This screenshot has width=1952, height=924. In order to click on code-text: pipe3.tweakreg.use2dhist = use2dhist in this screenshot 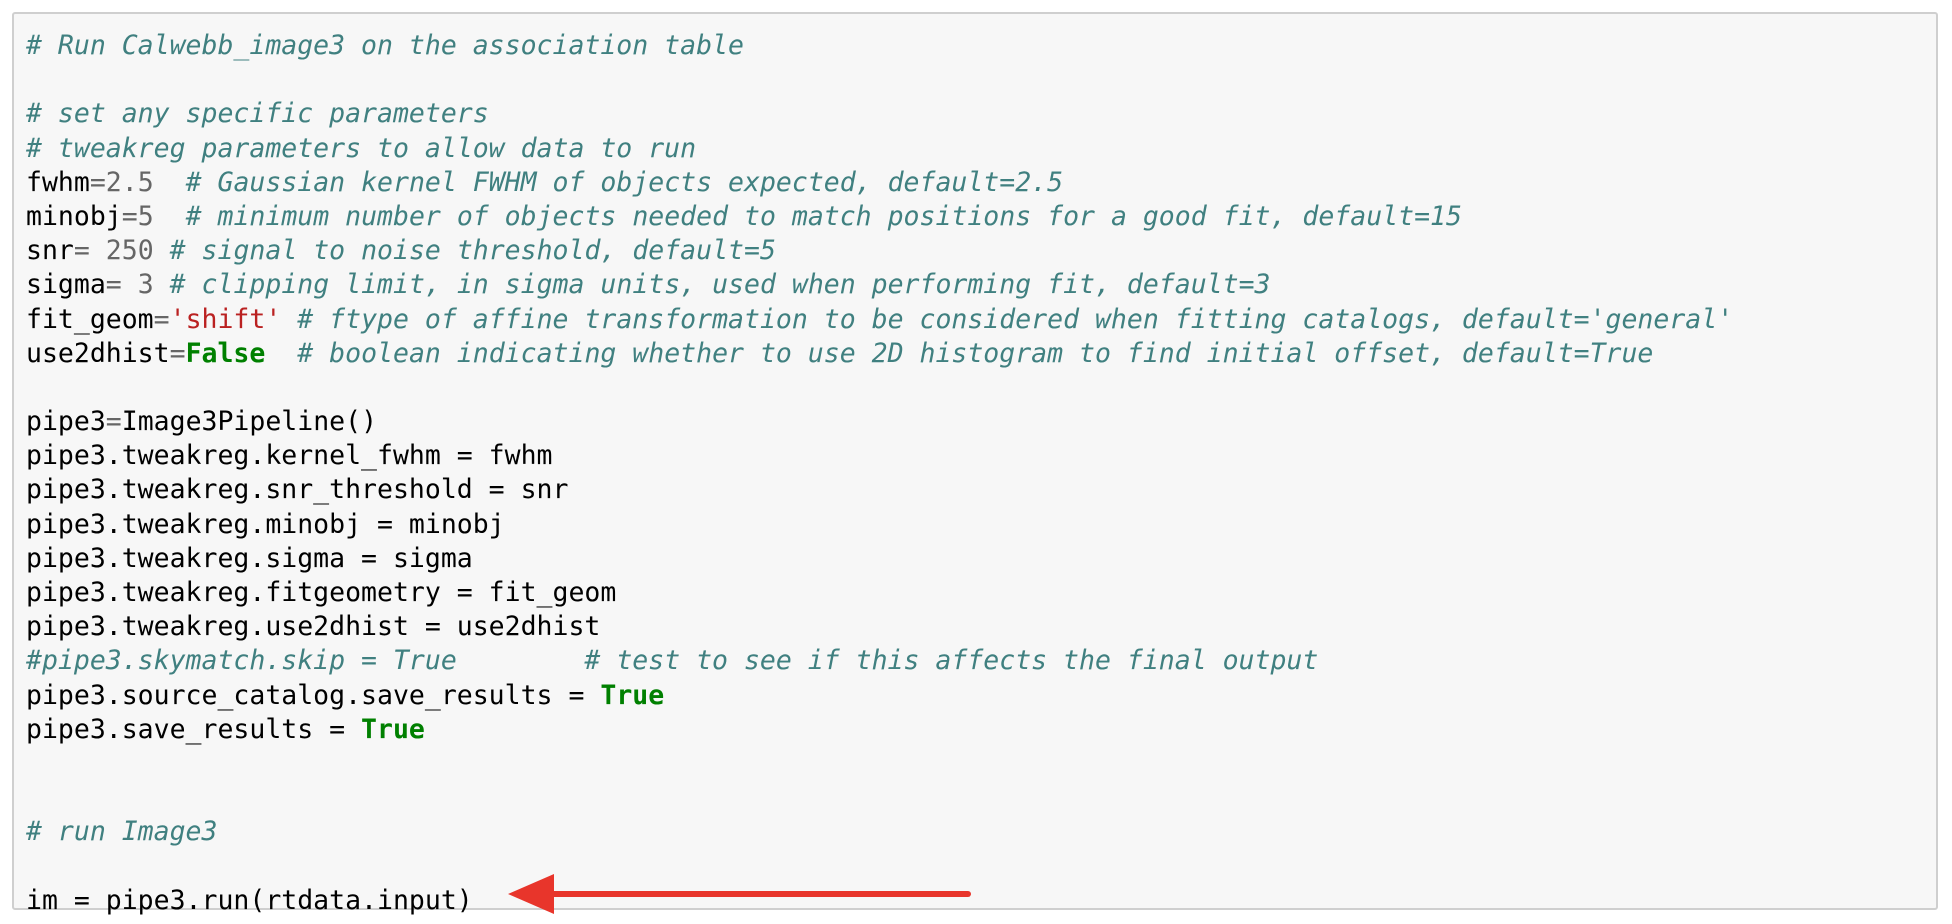, I will do `click(313, 627)`.